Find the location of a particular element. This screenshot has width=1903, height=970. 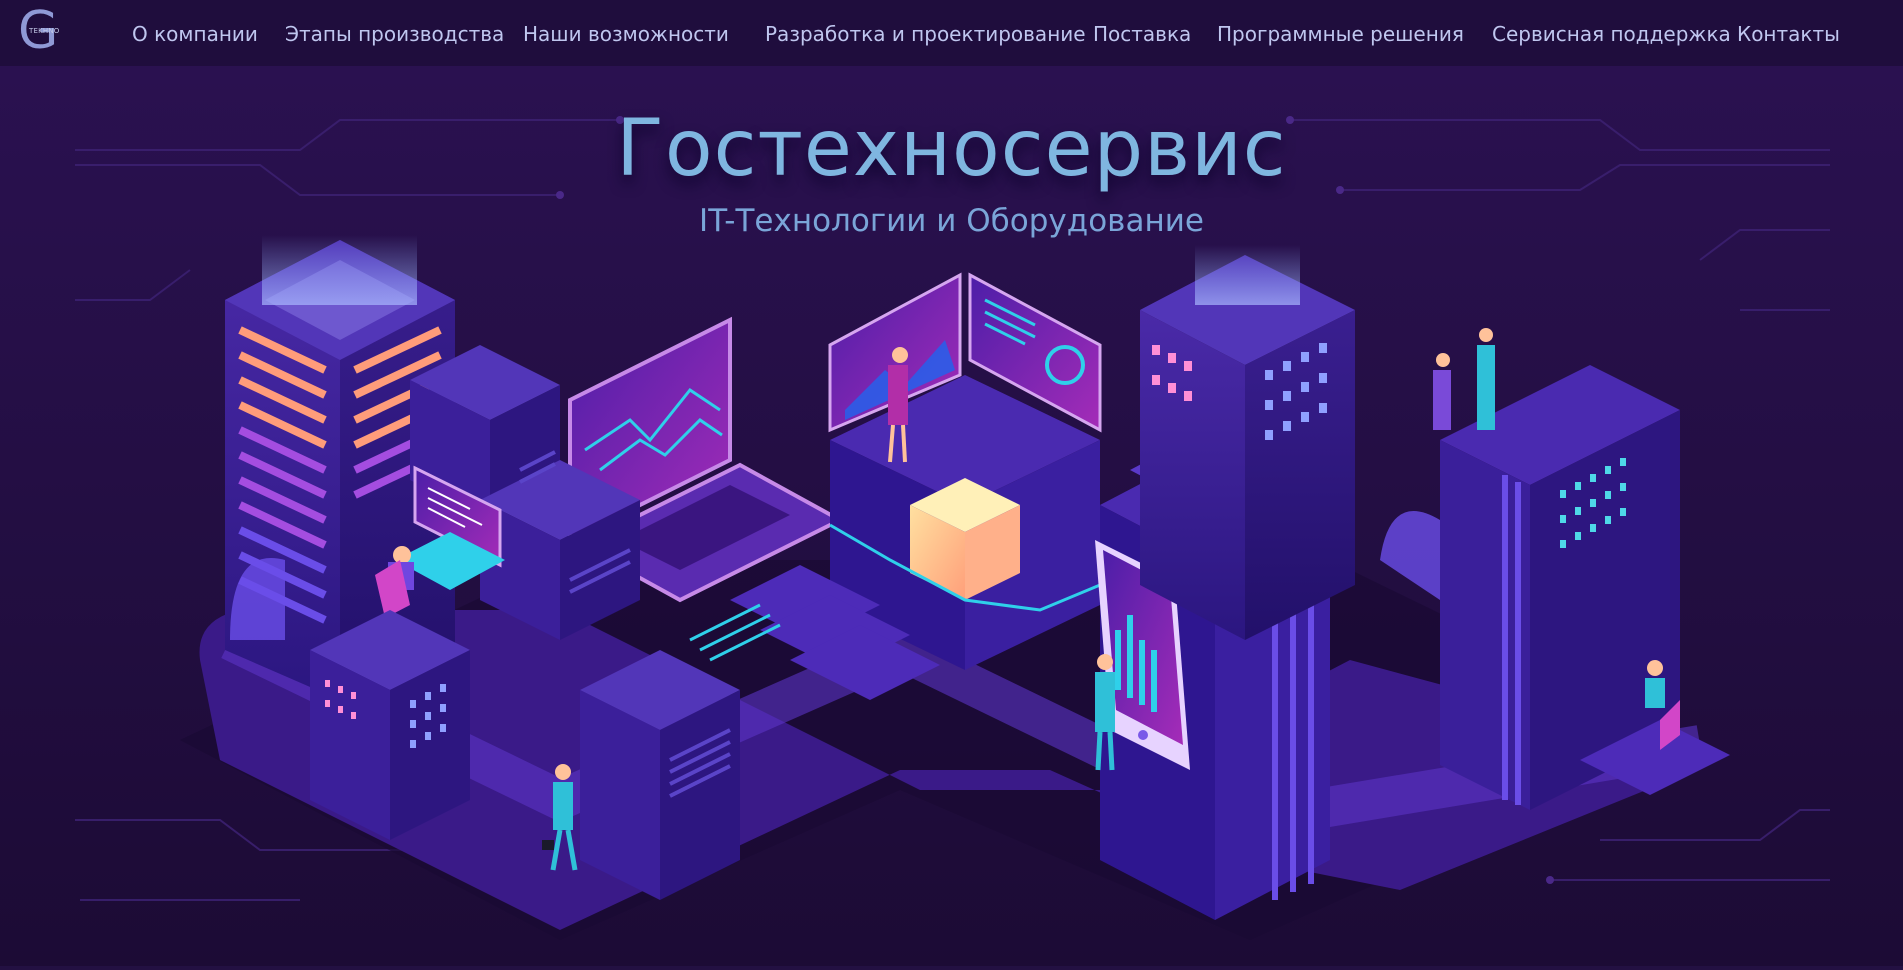

nav-item-capabilities: Наши возможности is located at coordinates (626, 34).